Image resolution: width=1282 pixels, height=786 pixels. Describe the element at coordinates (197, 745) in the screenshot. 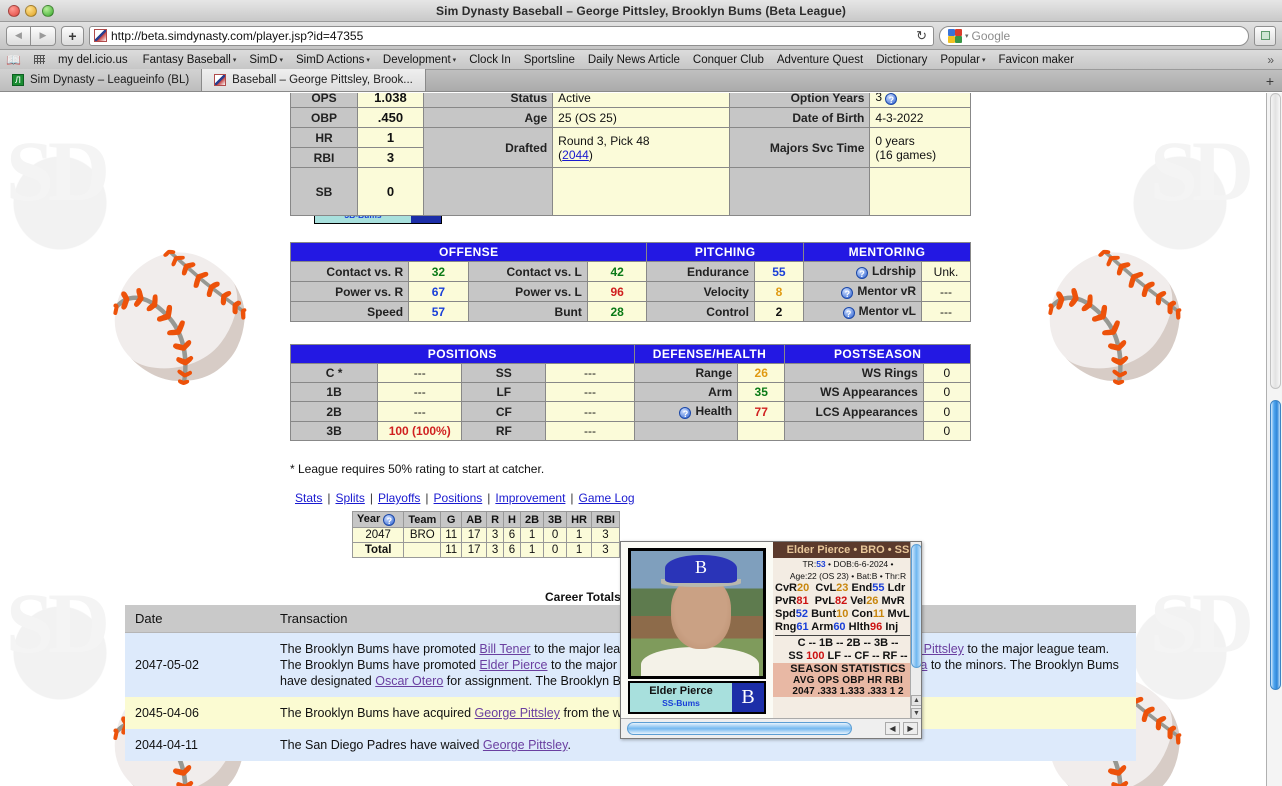

I see `txn-date: 2044-04-11` at that location.